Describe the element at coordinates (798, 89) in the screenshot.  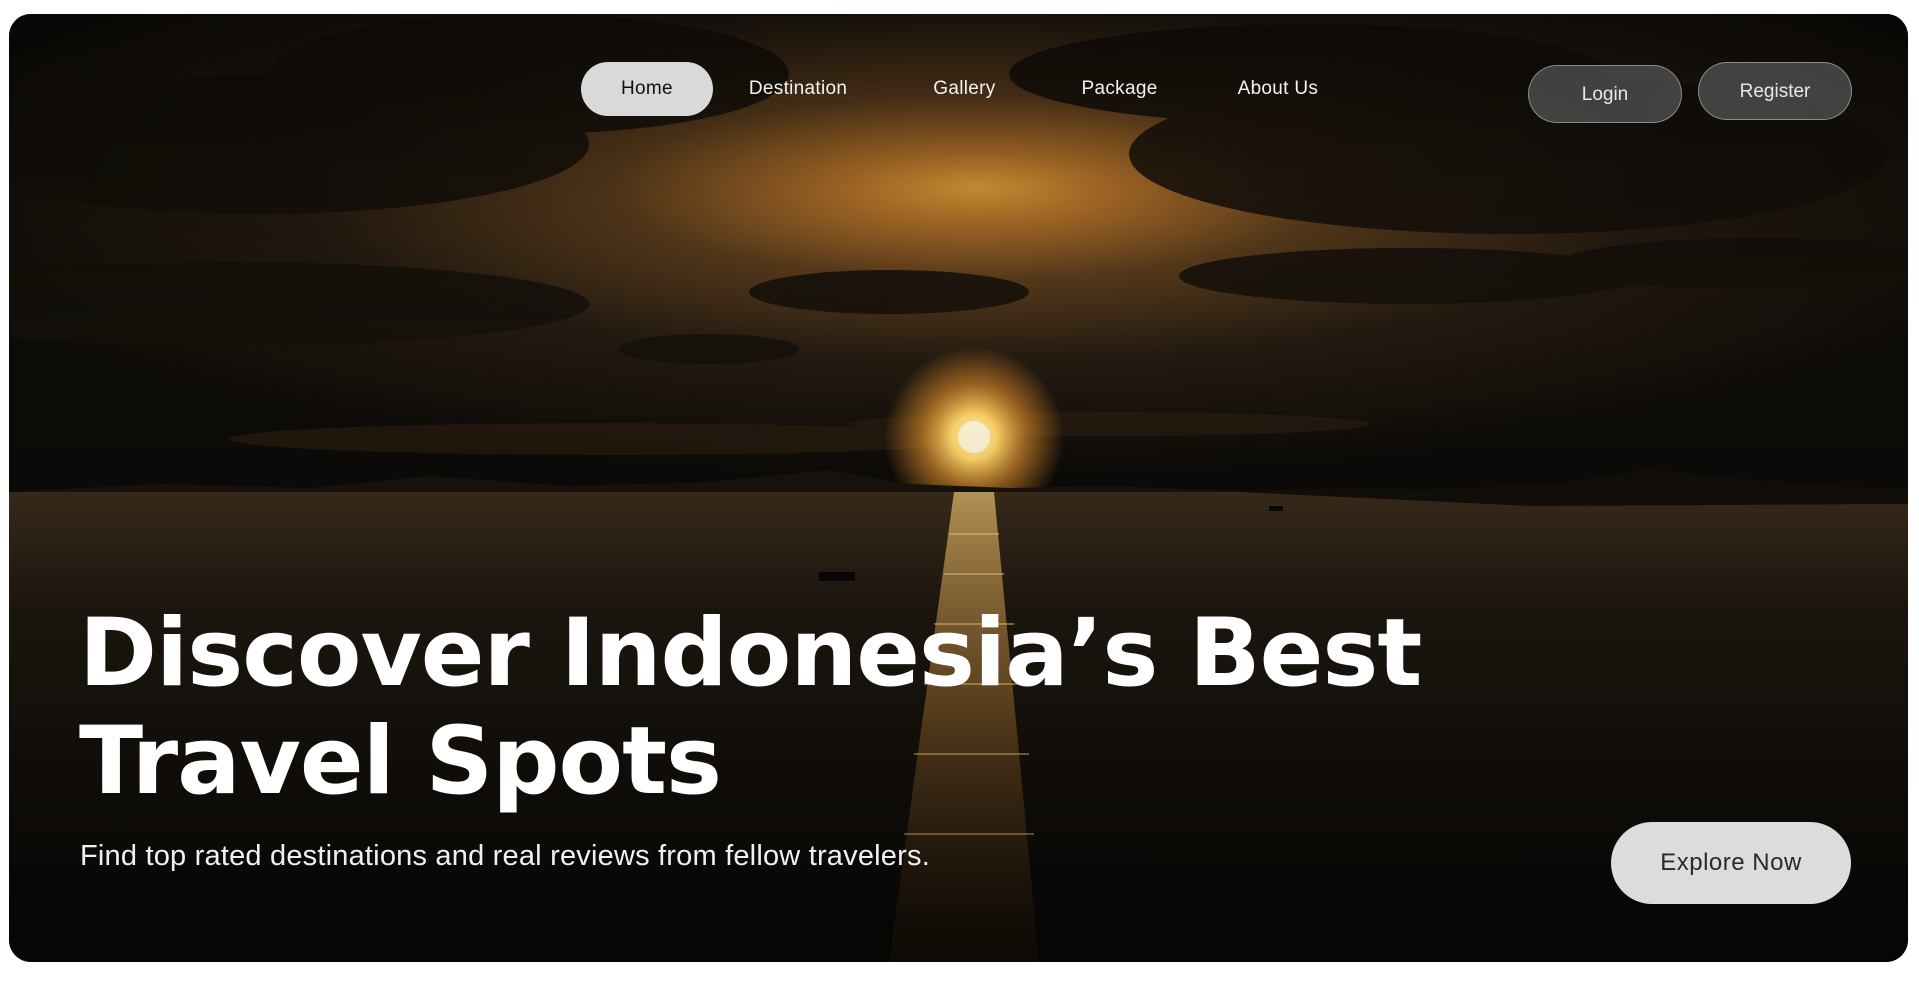
I see `nav-destination: Destination` at that location.